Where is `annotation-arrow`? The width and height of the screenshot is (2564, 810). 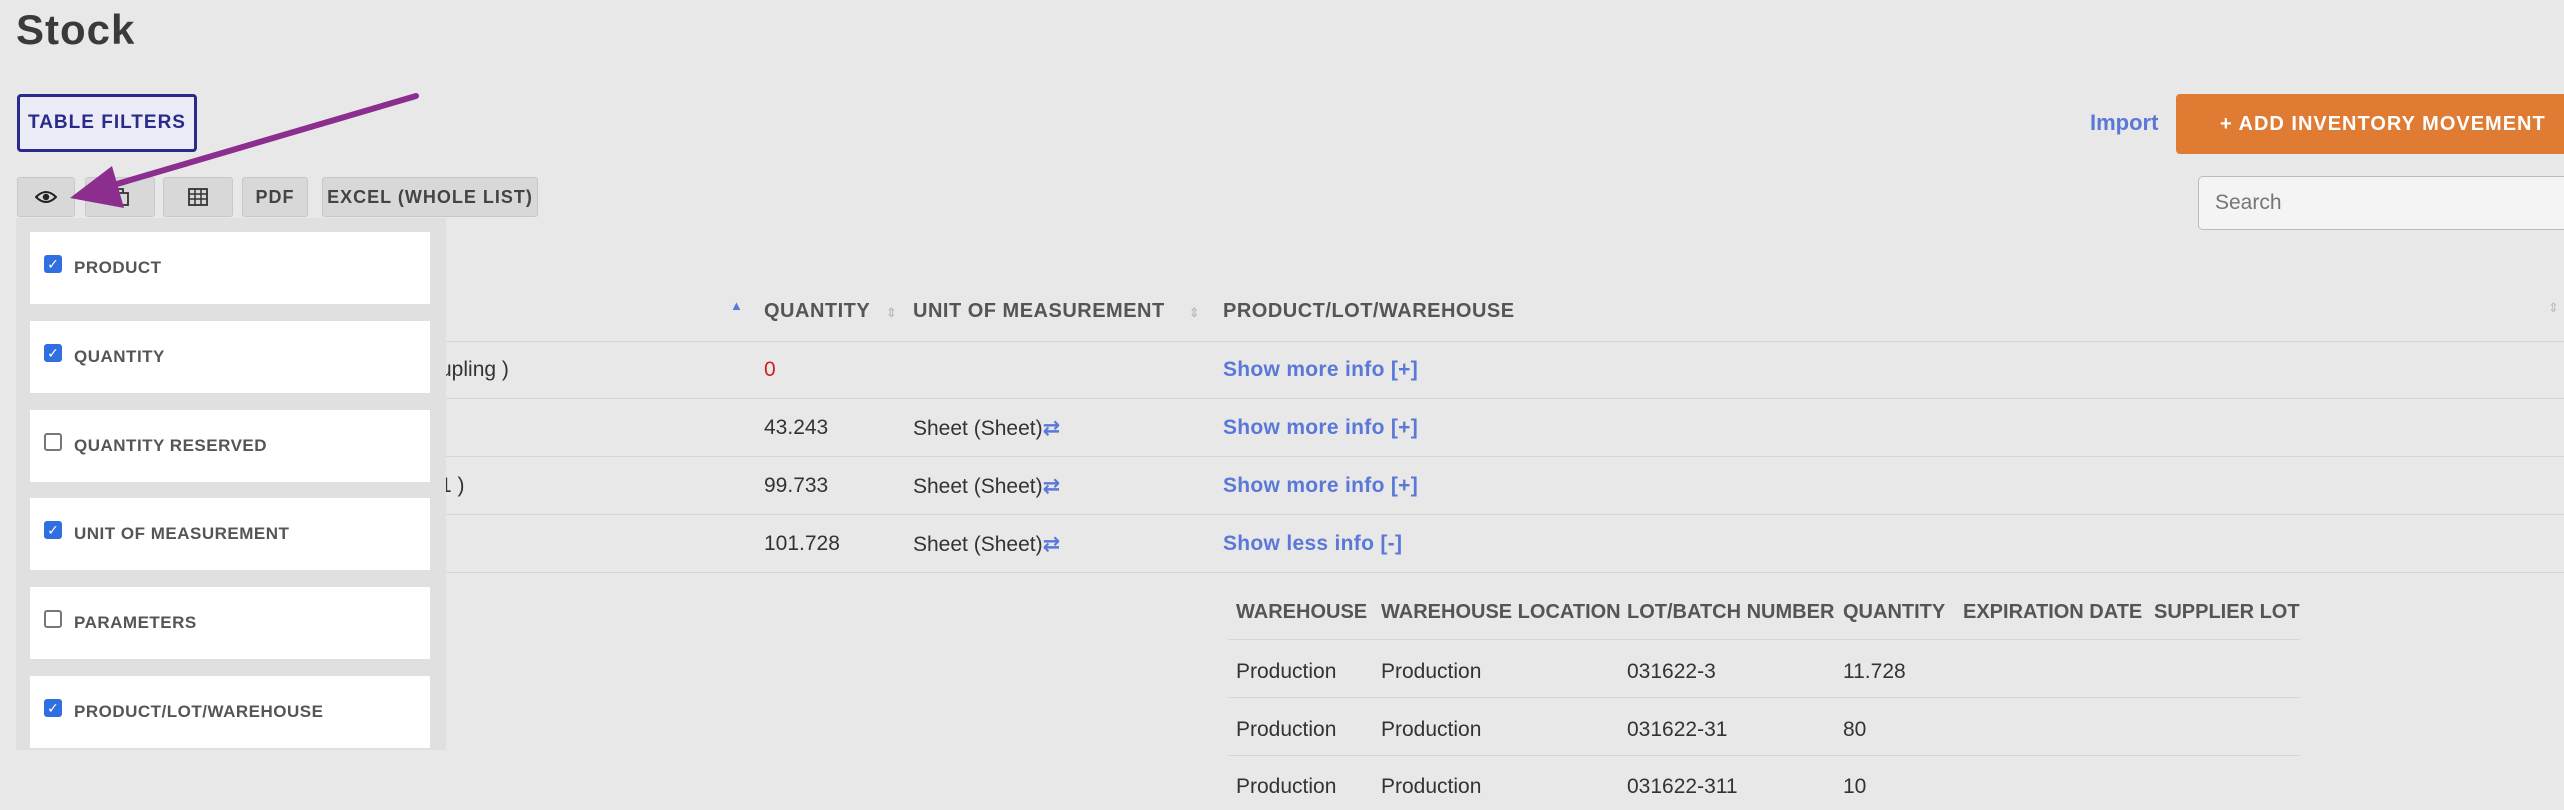 annotation-arrow is located at coordinates (244, 150).